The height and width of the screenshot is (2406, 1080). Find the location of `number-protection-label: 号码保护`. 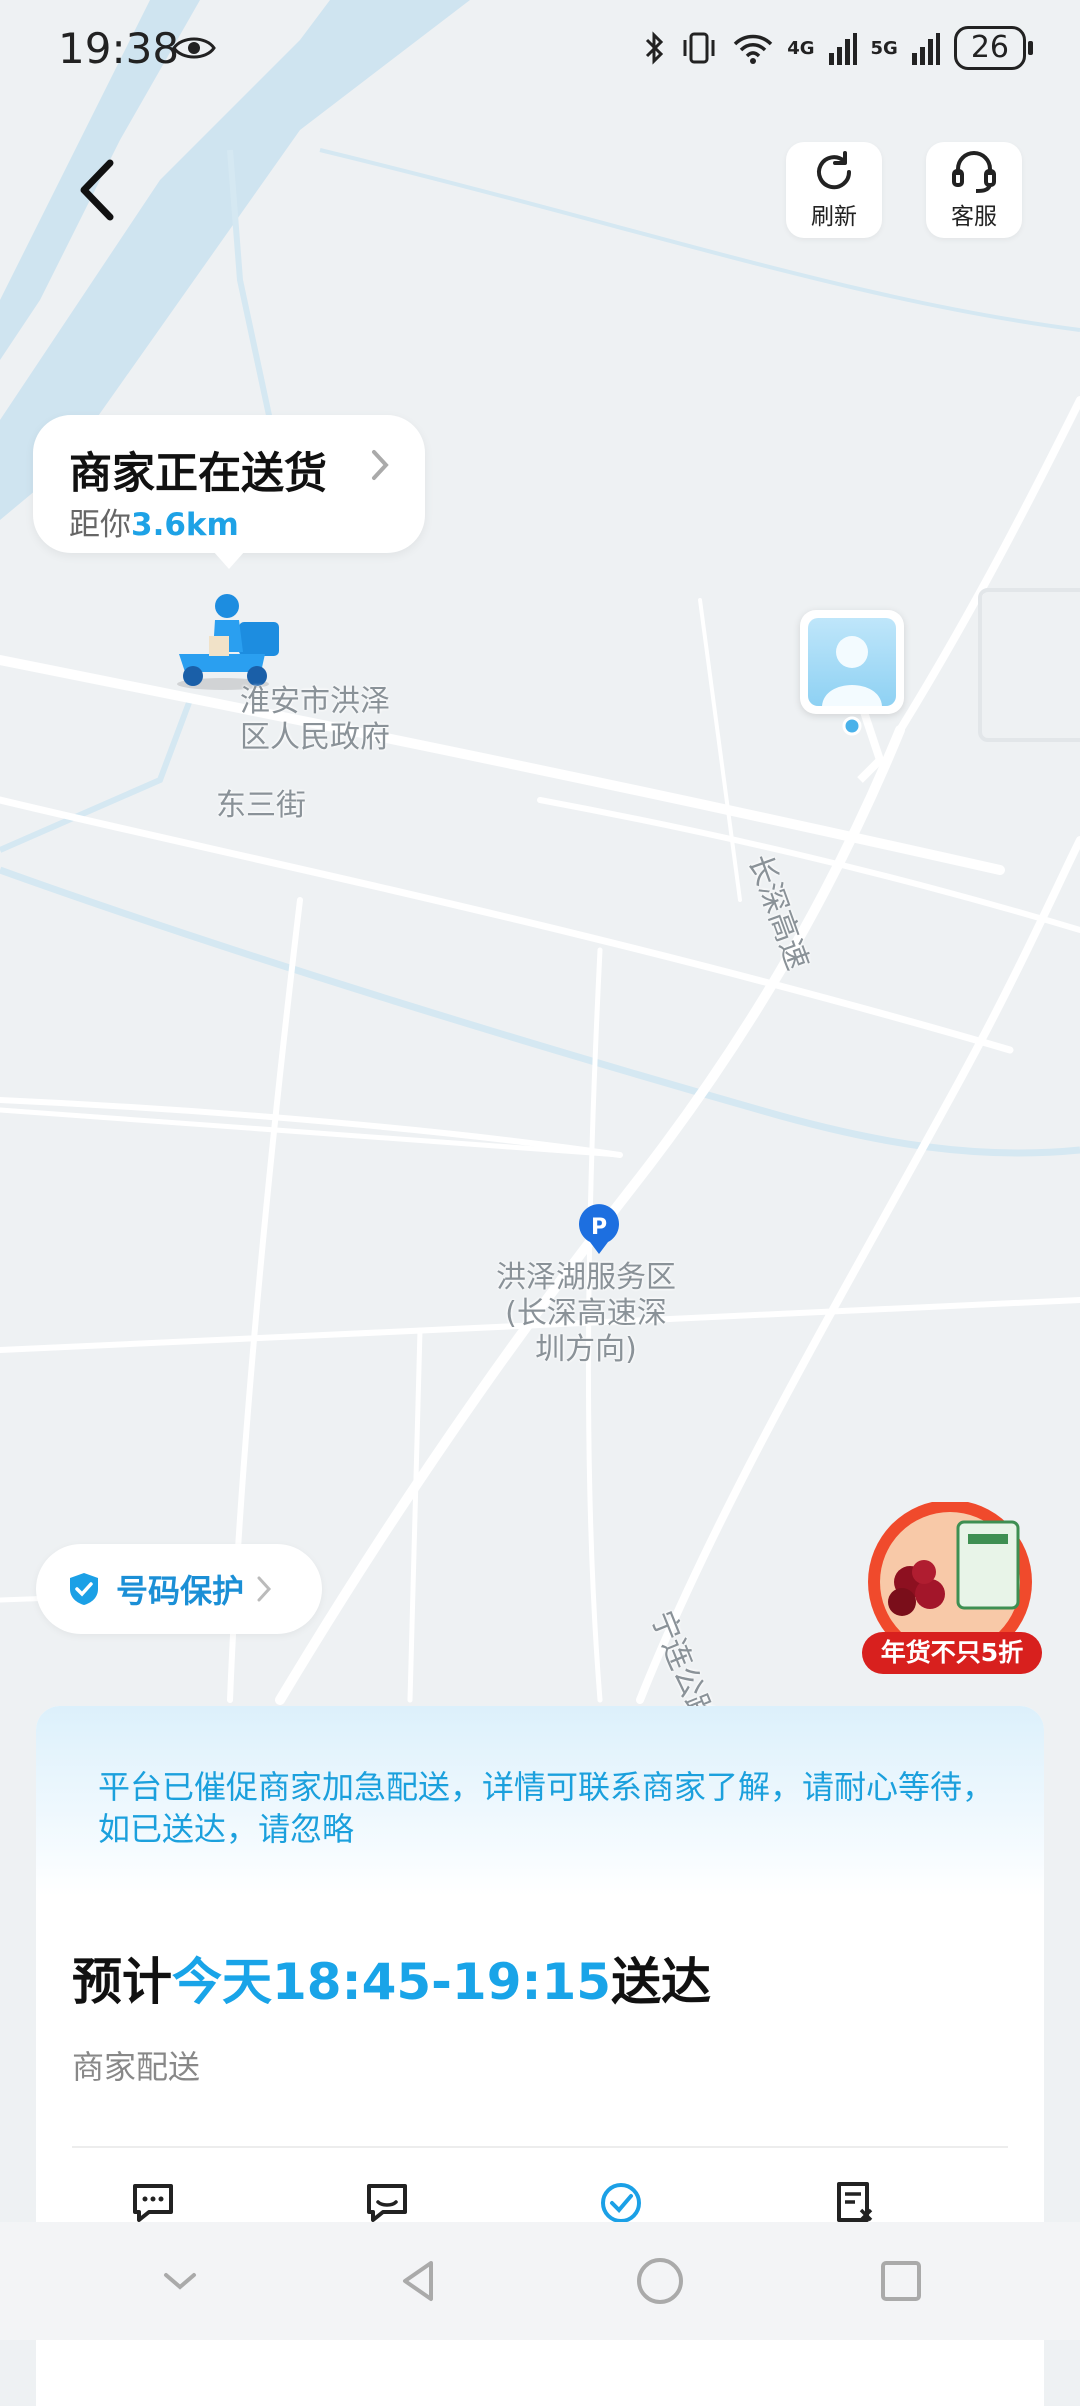

number-protection-label: 号码保护 is located at coordinates (180, 1591).